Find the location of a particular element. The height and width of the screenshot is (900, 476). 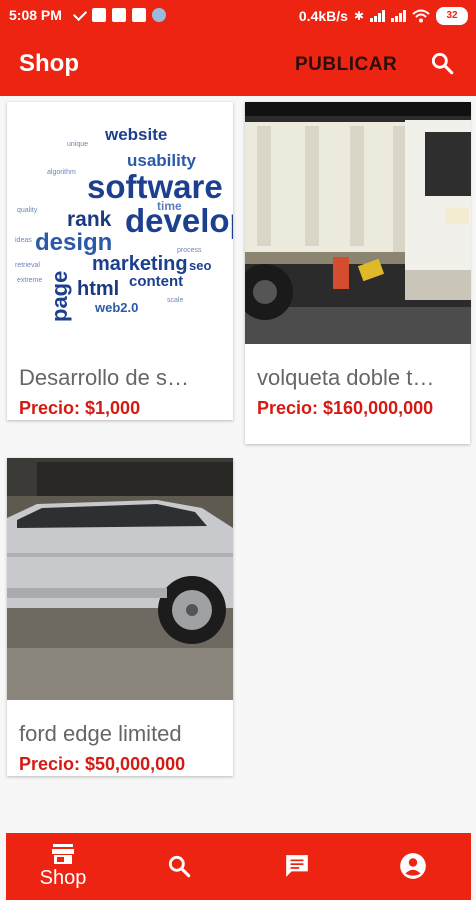

nav-search is located at coordinates (179, 866).